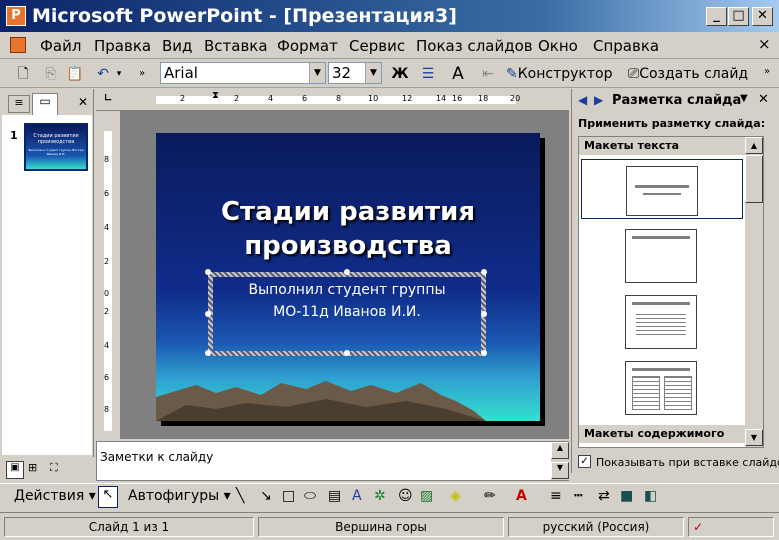 The width and height of the screenshot is (779, 540). What do you see at coordinates (16, 16) in the screenshot?
I see `powerpoint-icon: P` at bounding box center [16, 16].